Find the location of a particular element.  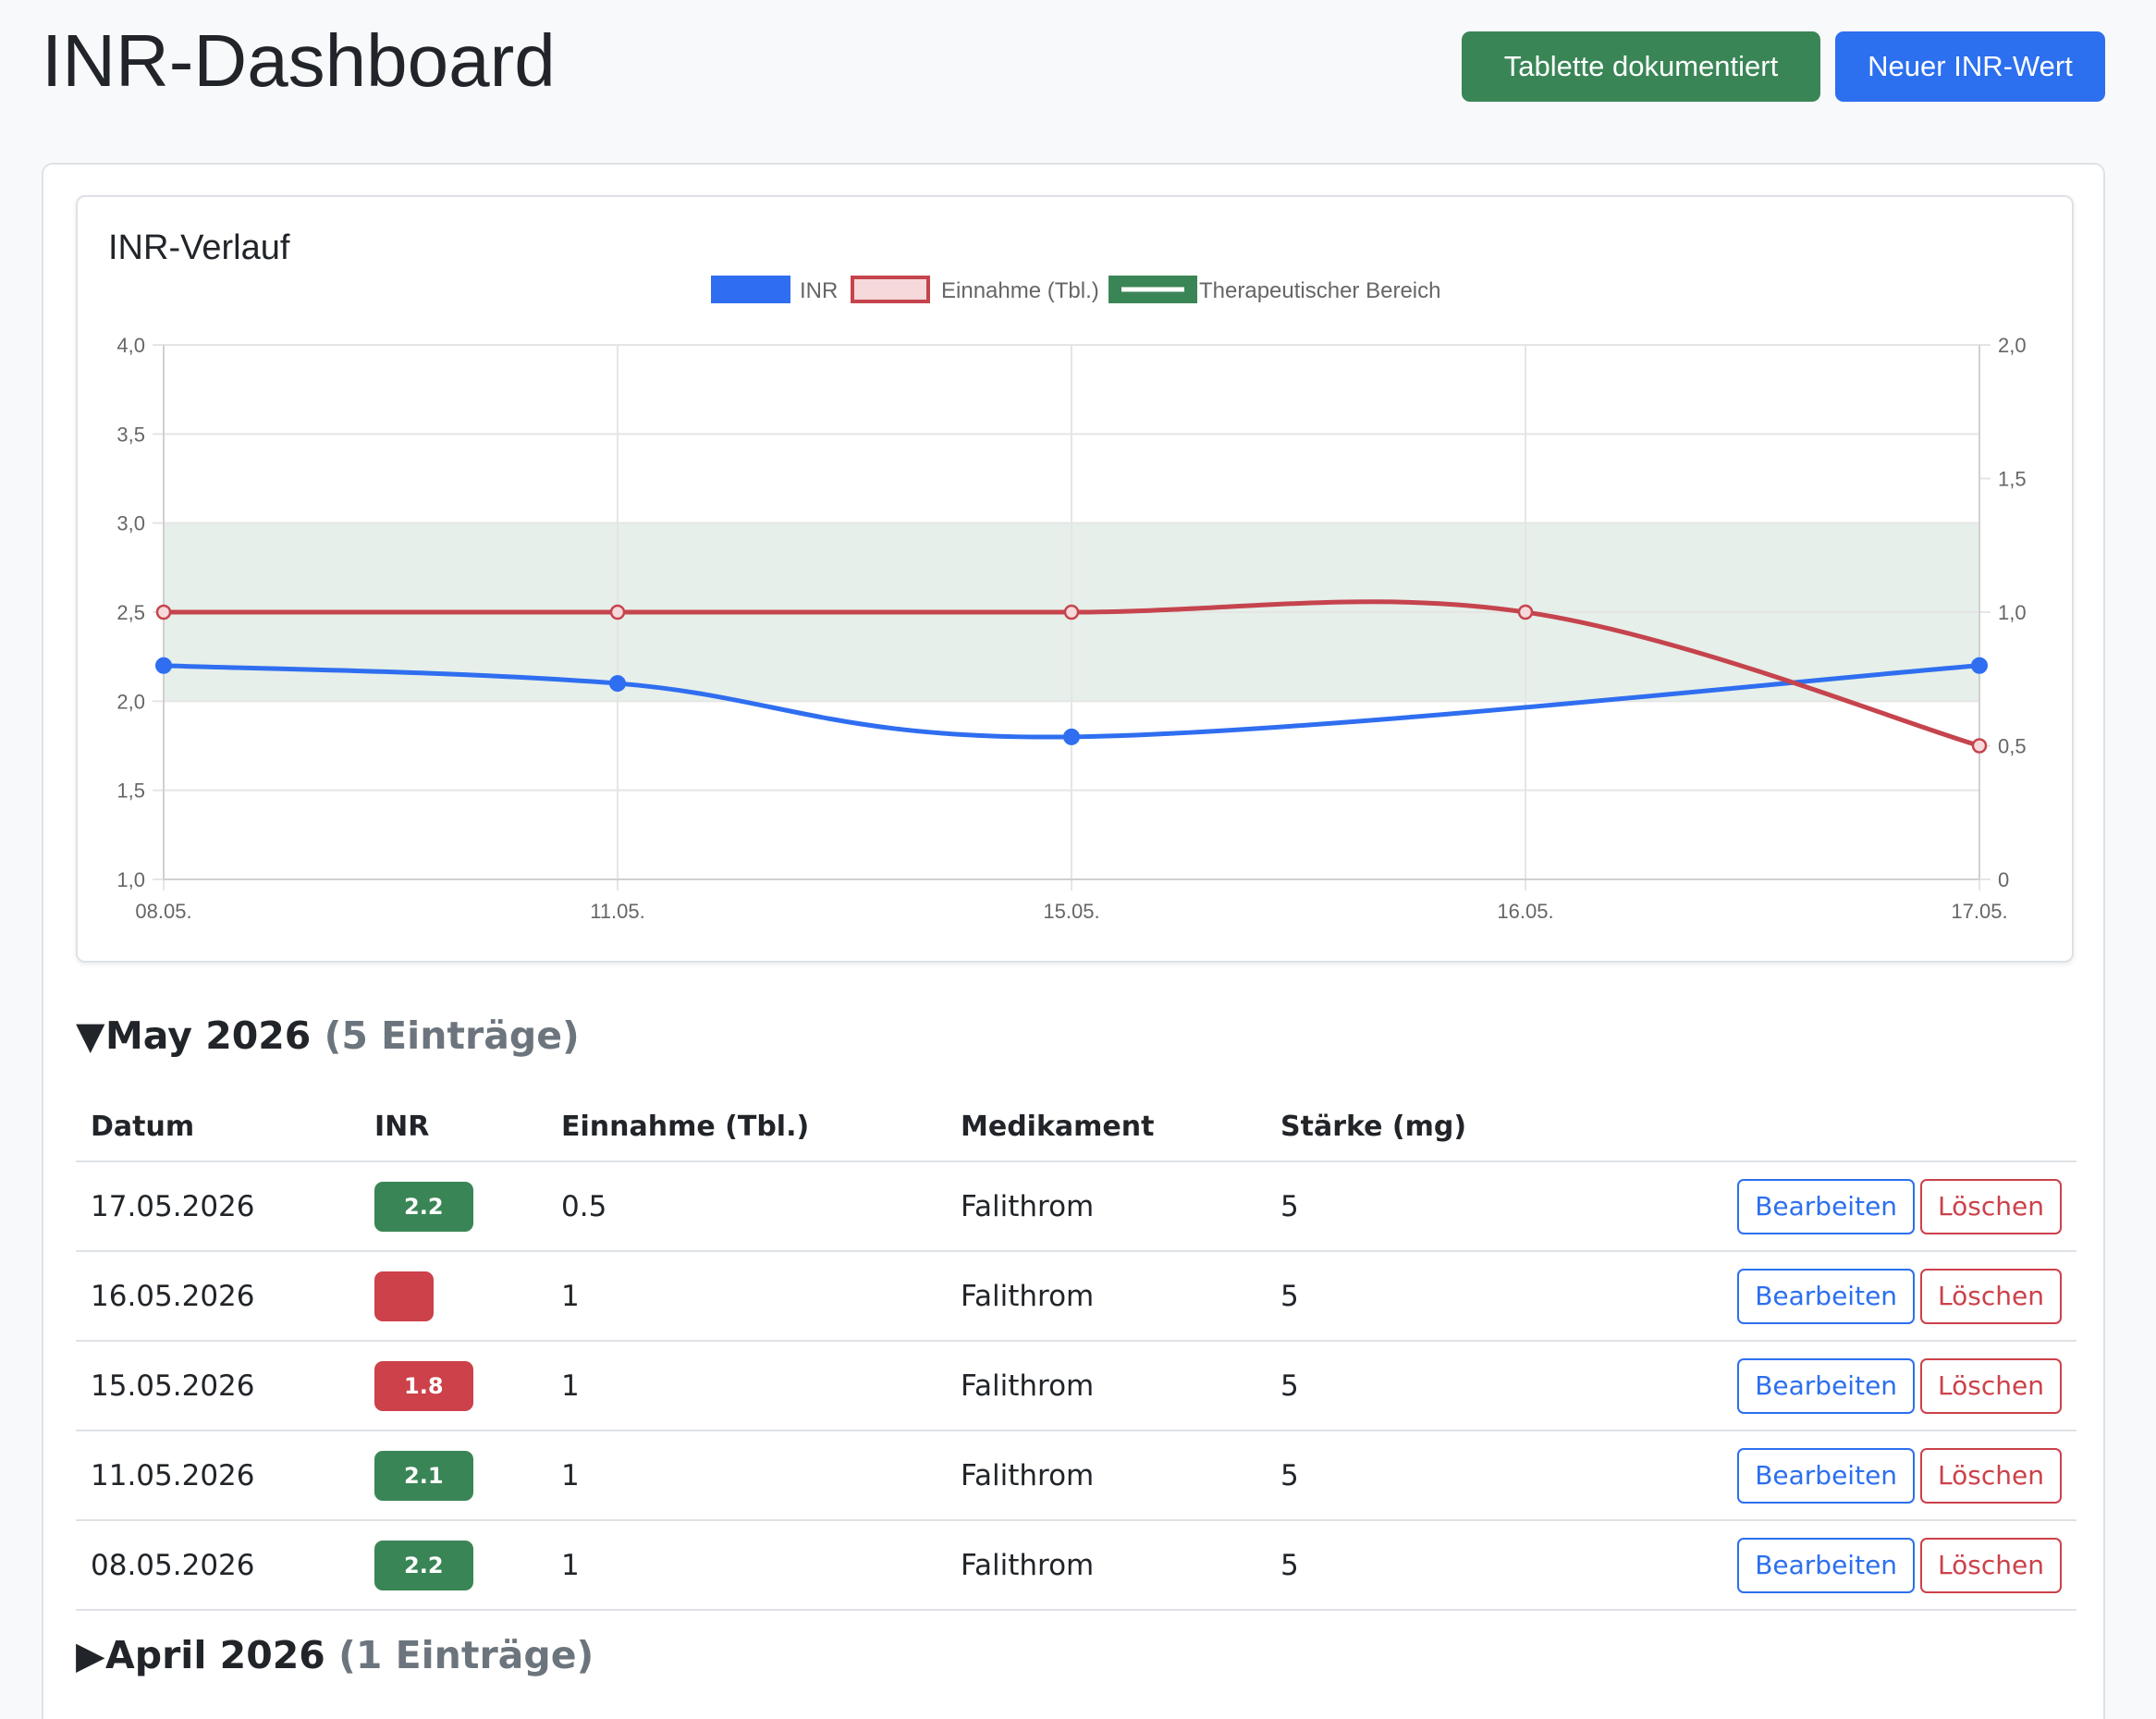

header-date: Datum is located at coordinates (218, 1127).